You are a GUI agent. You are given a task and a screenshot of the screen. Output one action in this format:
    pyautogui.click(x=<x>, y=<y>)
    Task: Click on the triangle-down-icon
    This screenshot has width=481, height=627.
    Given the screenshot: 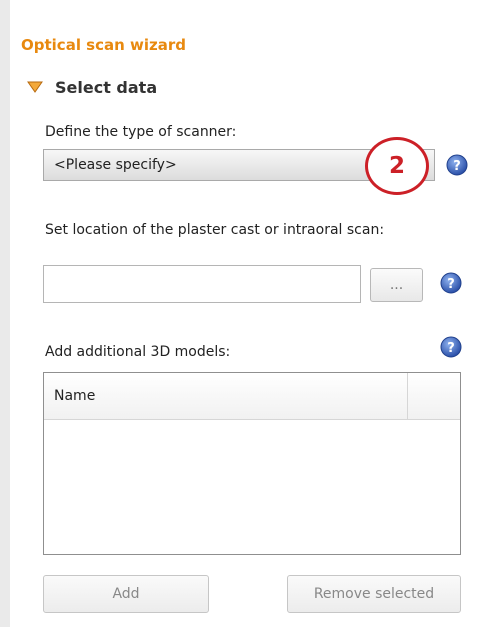 What is the action you would take?
    pyautogui.click(x=35, y=87)
    